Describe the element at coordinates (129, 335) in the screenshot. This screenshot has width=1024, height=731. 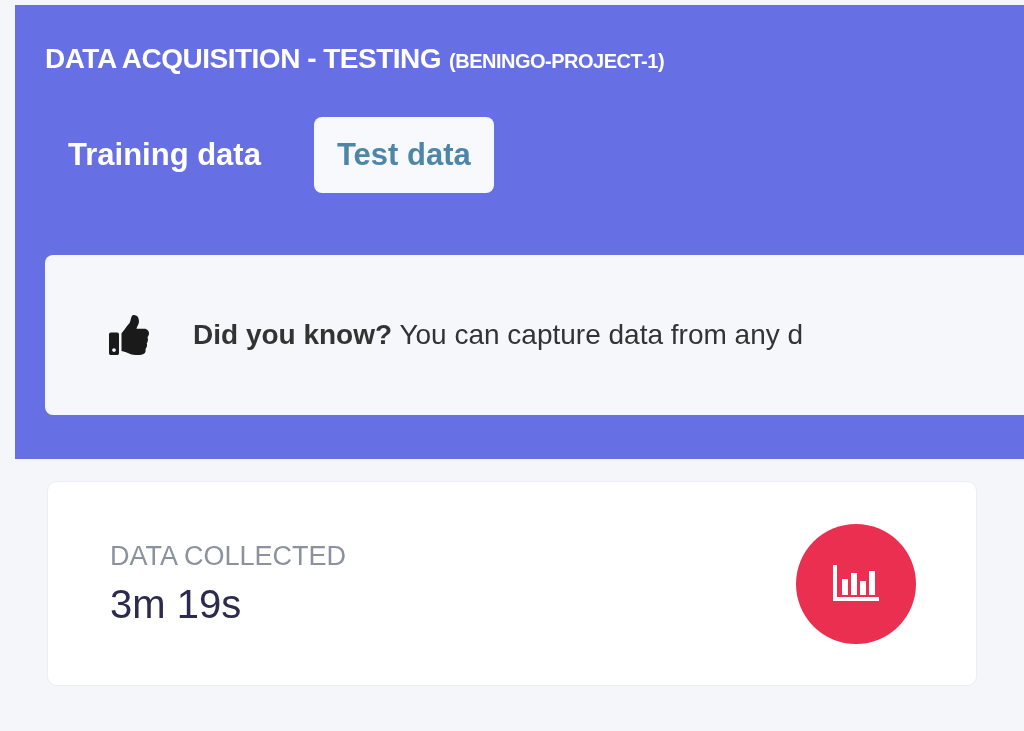
I see `thumbs-up-icon` at that location.